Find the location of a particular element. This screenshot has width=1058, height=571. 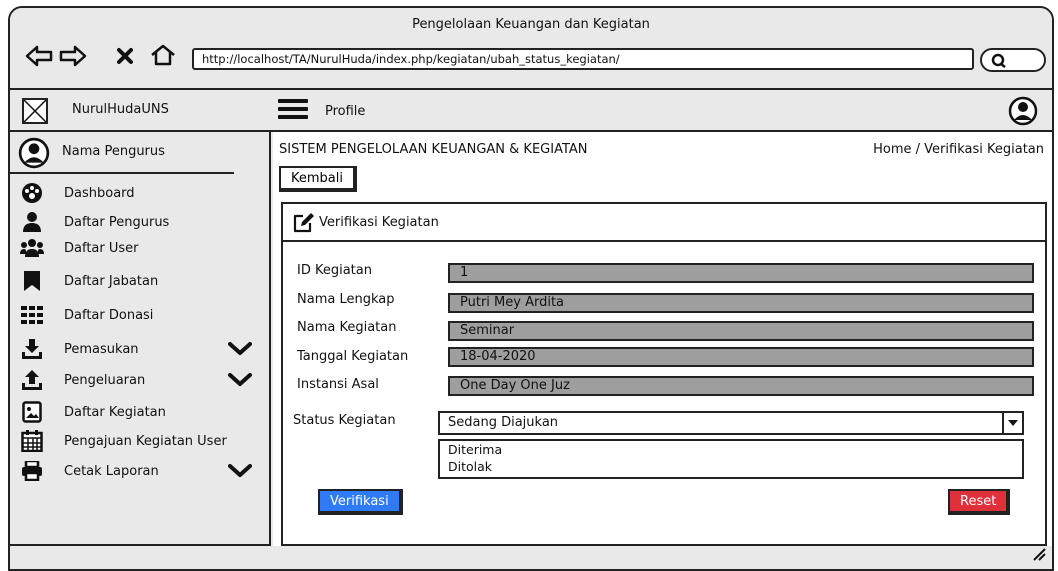

status-option-ditolak: Ditolak is located at coordinates (735, 467).